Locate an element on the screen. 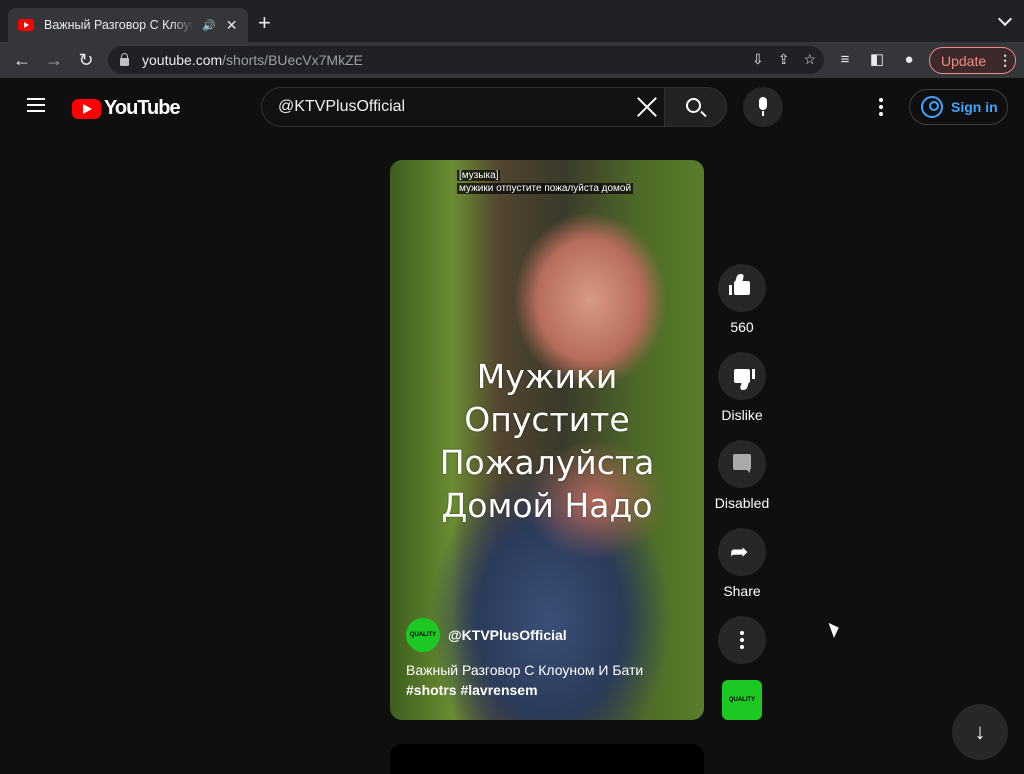 The height and width of the screenshot is (774, 1024). youtube-header: YouTube @KTVPlusOfficial Sign in is located at coordinates (512, 107).